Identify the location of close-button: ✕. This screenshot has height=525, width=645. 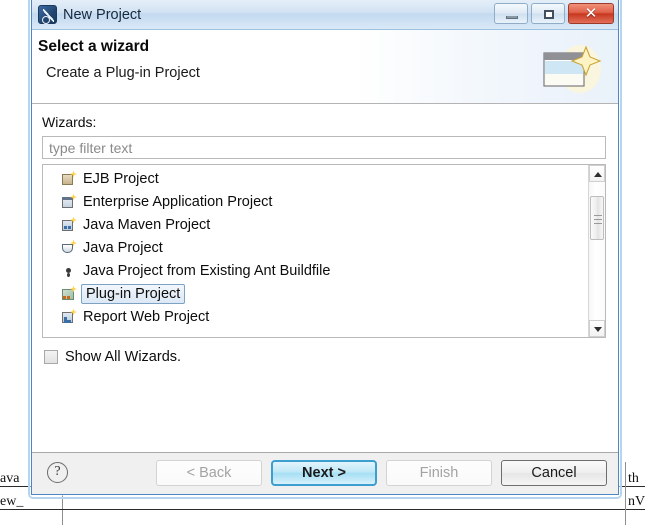
(591, 13).